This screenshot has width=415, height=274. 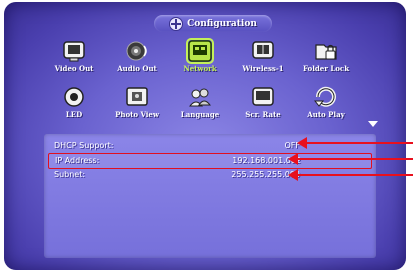 I want to click on wireless-icon, so click(x=263, y=50).